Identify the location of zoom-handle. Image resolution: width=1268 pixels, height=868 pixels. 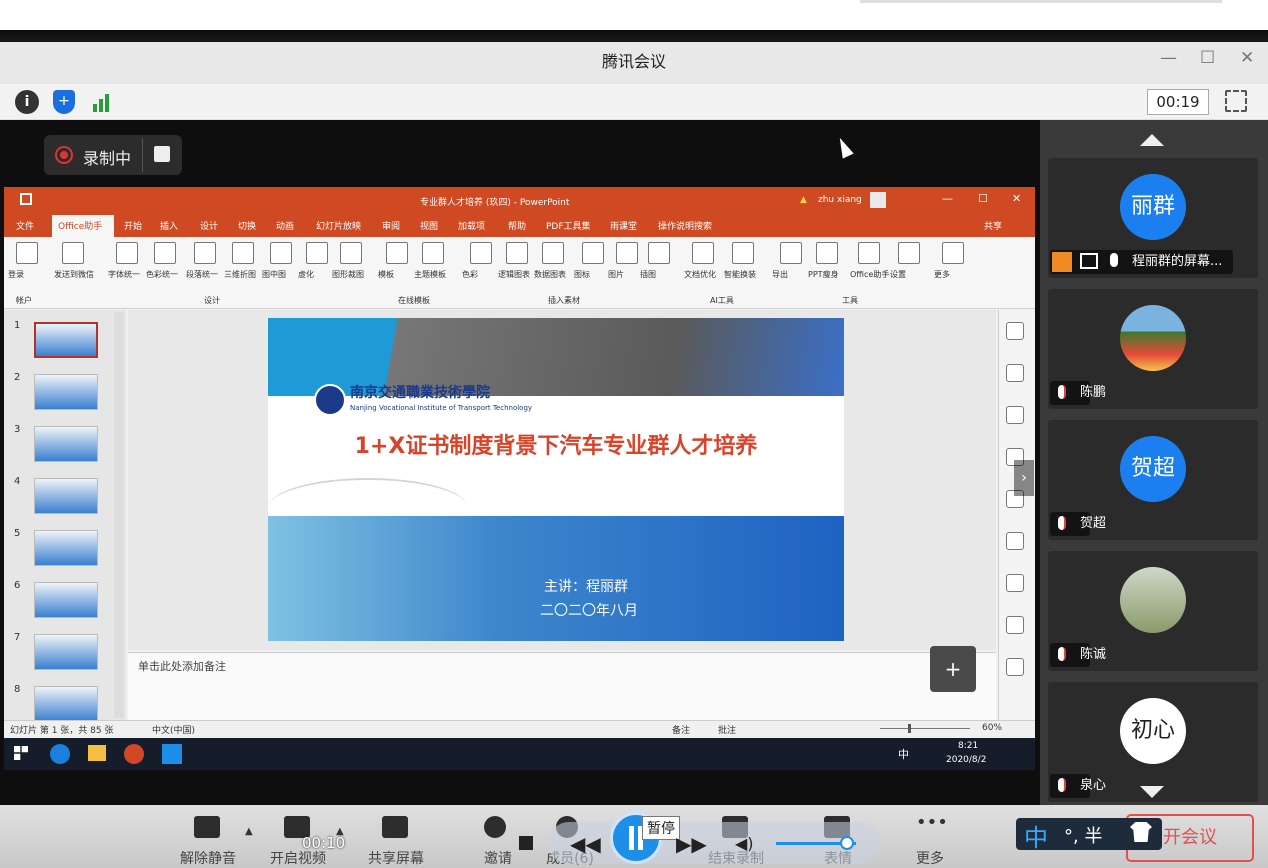
(909, 728).